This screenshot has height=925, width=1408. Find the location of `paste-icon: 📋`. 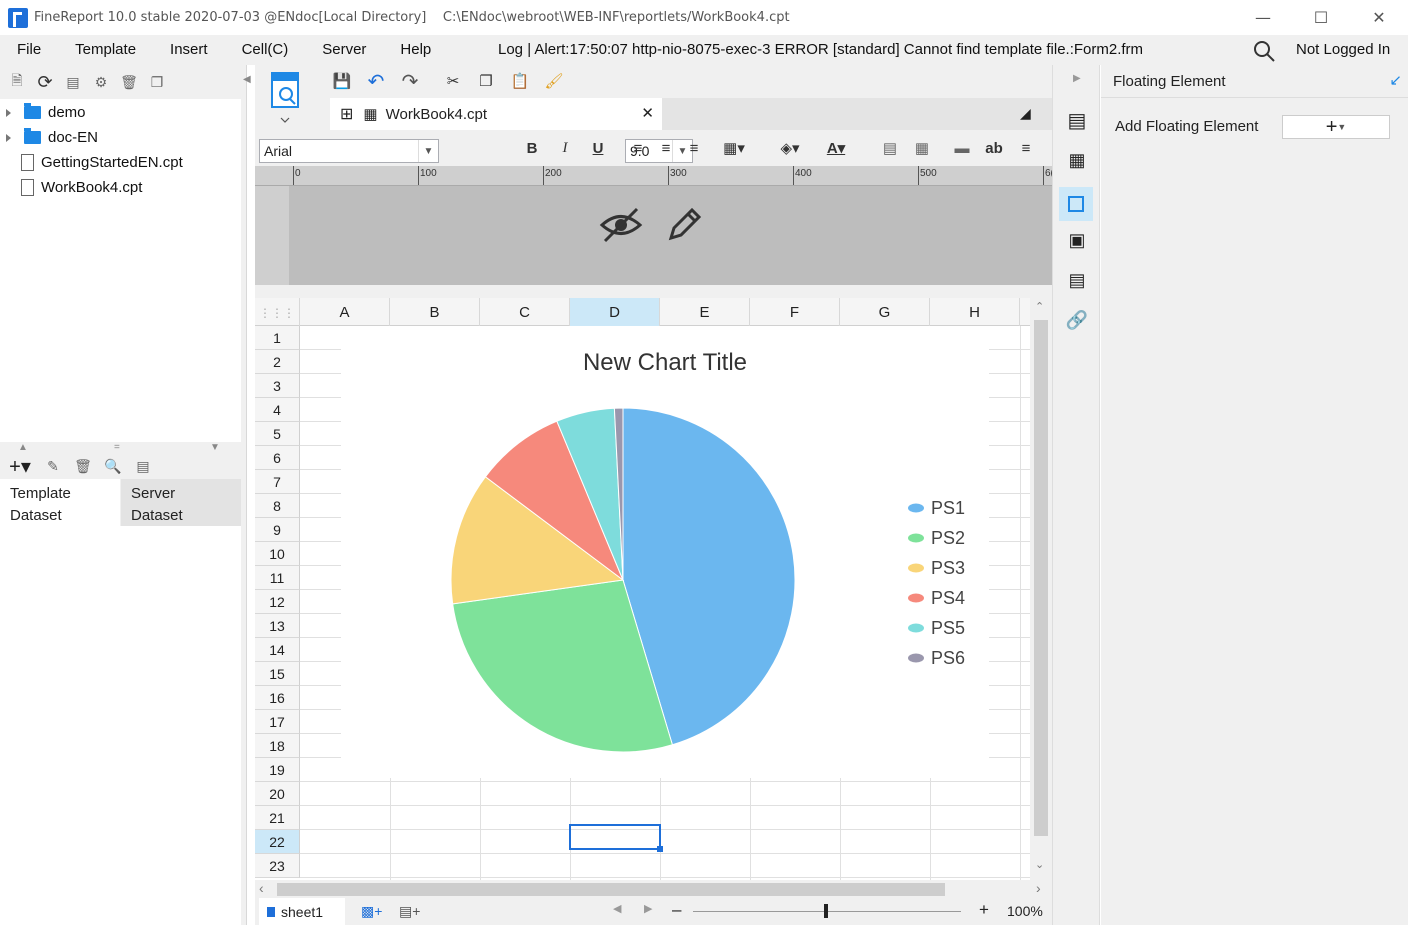

paste-icon: 📋 is located at coordinates (520, 81).